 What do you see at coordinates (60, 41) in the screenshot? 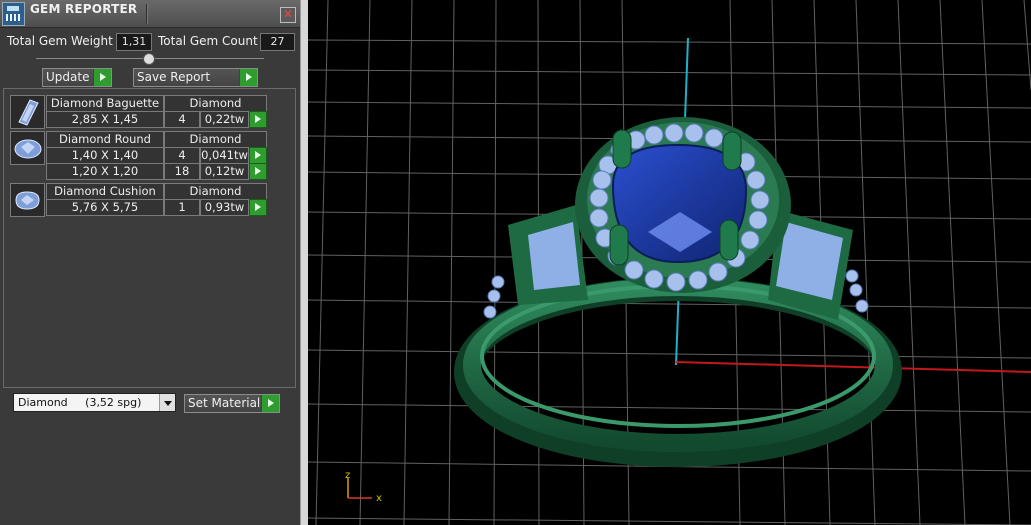
I see `total-gem-weight-label: Total Gem Weight` at bounding box center [60, 41].